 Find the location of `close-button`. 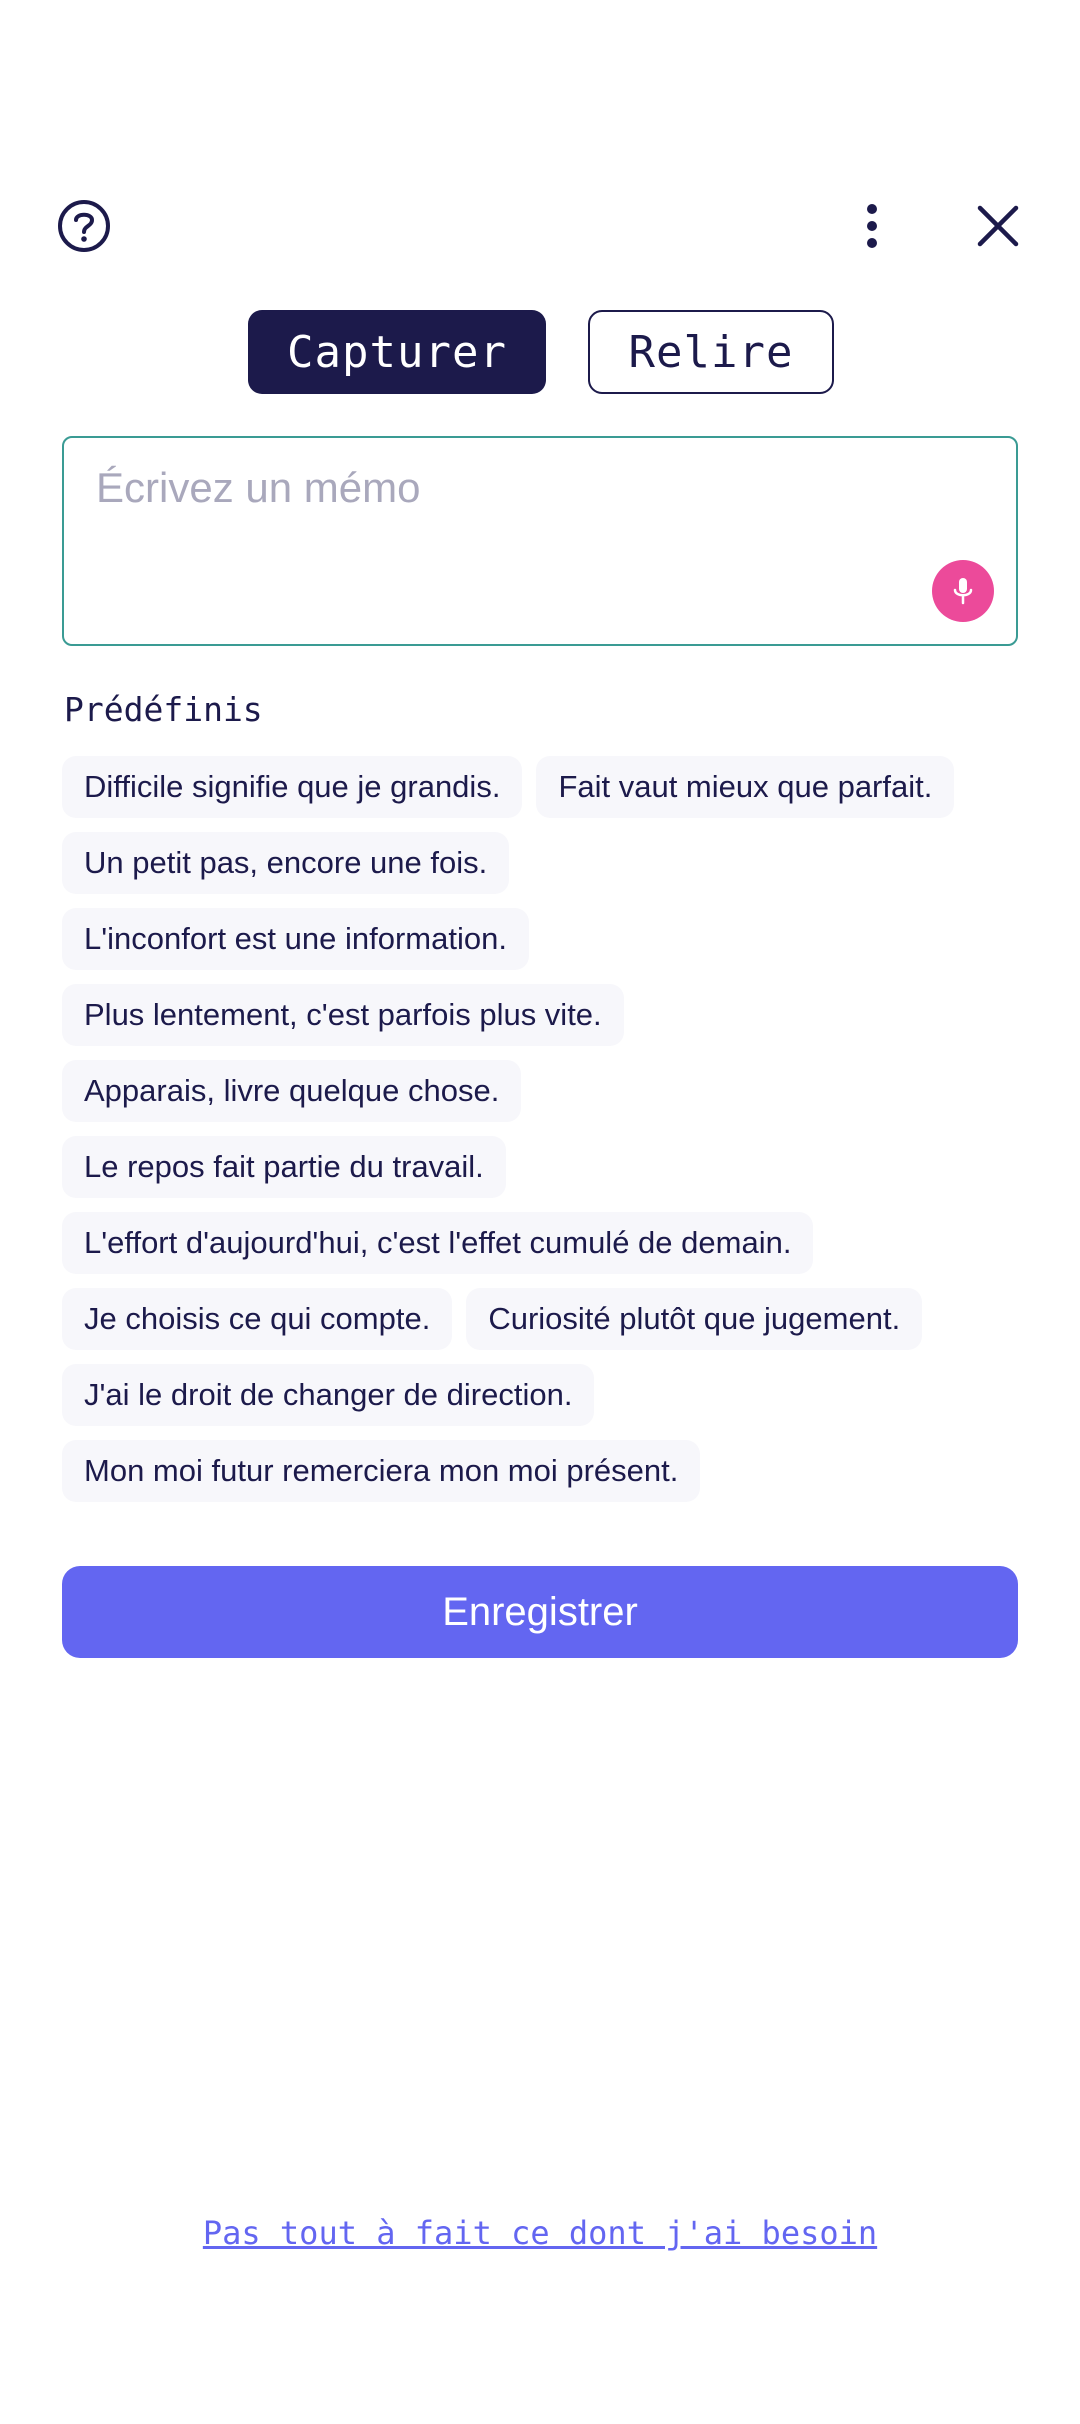

close-button is located at coordinates (998, 226).